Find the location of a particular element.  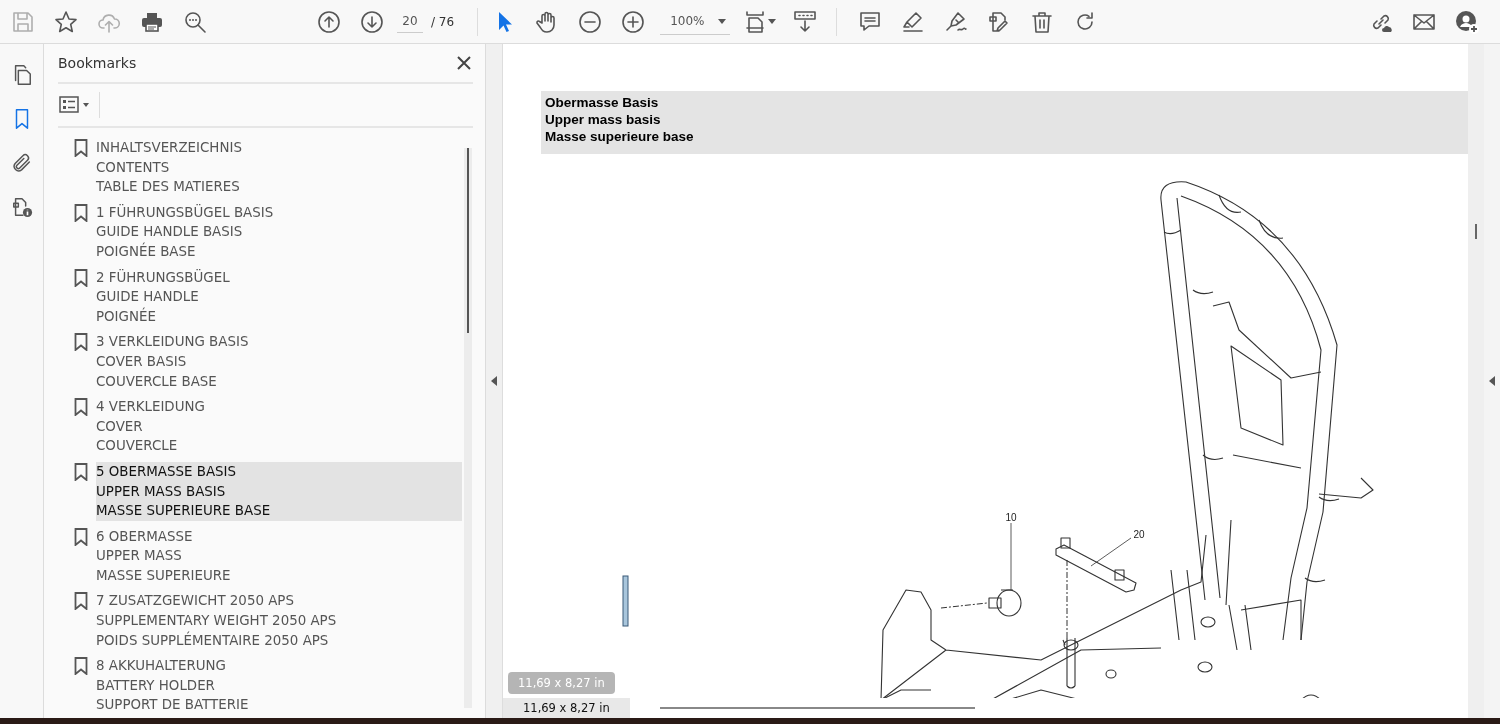

zoom-dropdown: 100% is located at coordinates (695, 21).